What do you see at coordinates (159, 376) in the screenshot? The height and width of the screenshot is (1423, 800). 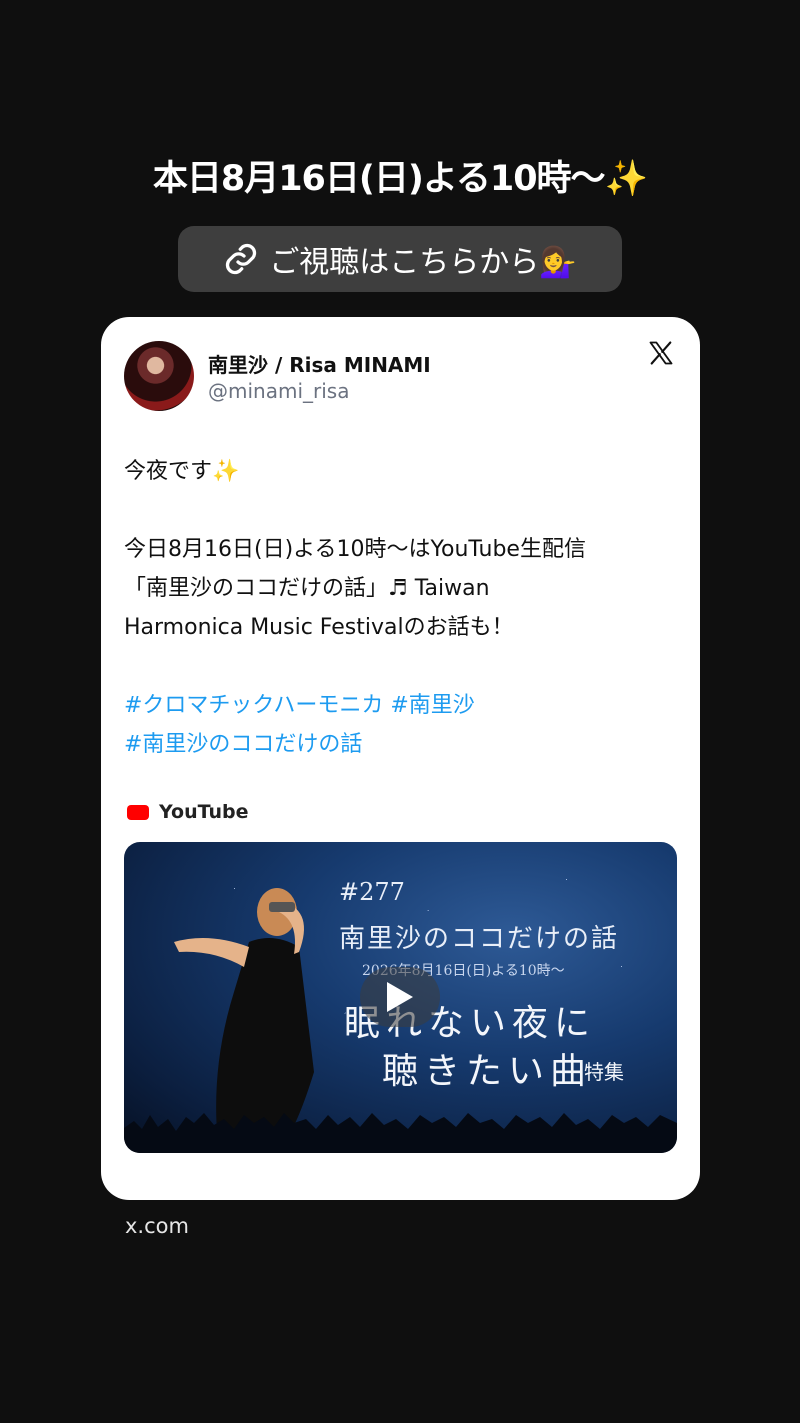 I see `avatar` at bounding box center [159, 376].